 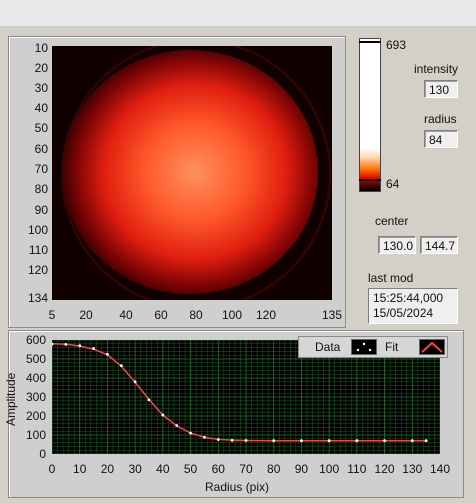 I want to click on colorbar-max-label: 693, so click(x=396, y=45).